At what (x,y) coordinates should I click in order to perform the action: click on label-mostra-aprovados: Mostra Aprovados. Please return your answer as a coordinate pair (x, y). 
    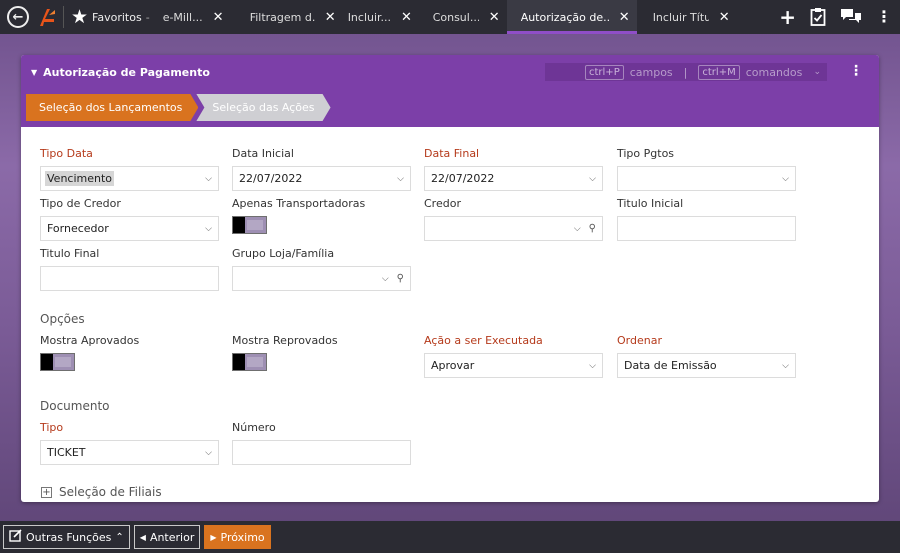
    Looking at the image, I should click on (90, 340).